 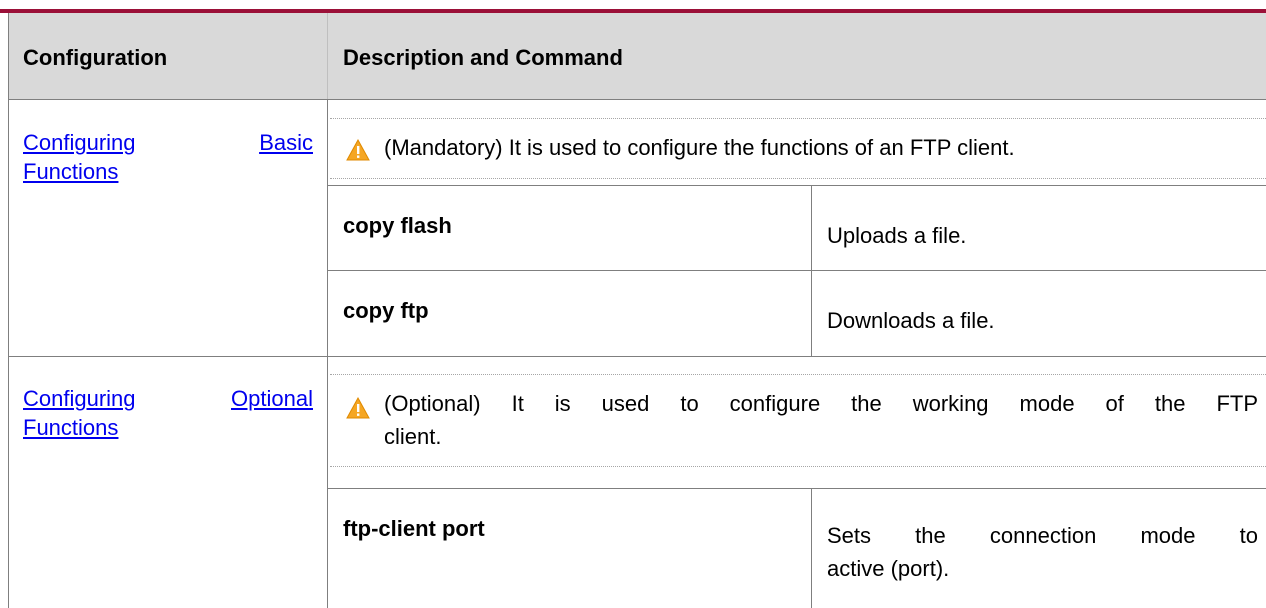 What do you see at coordinates (95, 57) in the screenshot?
I see `header-configuration: Configuration` at bounding box center [95, 57].